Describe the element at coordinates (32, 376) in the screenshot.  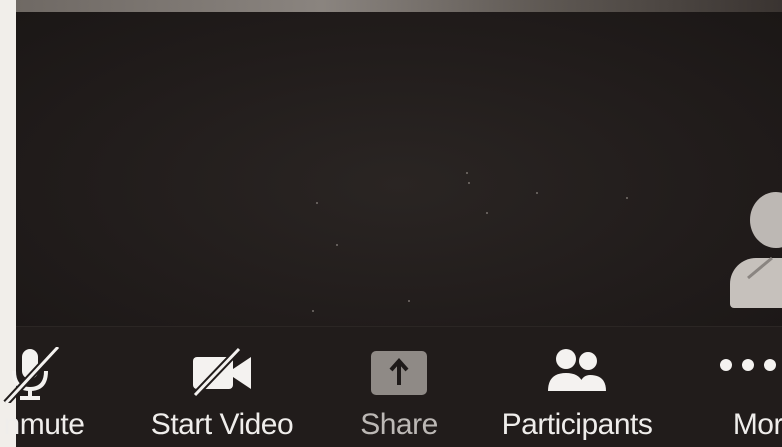
I see `microphone-muted-icon` at that location.